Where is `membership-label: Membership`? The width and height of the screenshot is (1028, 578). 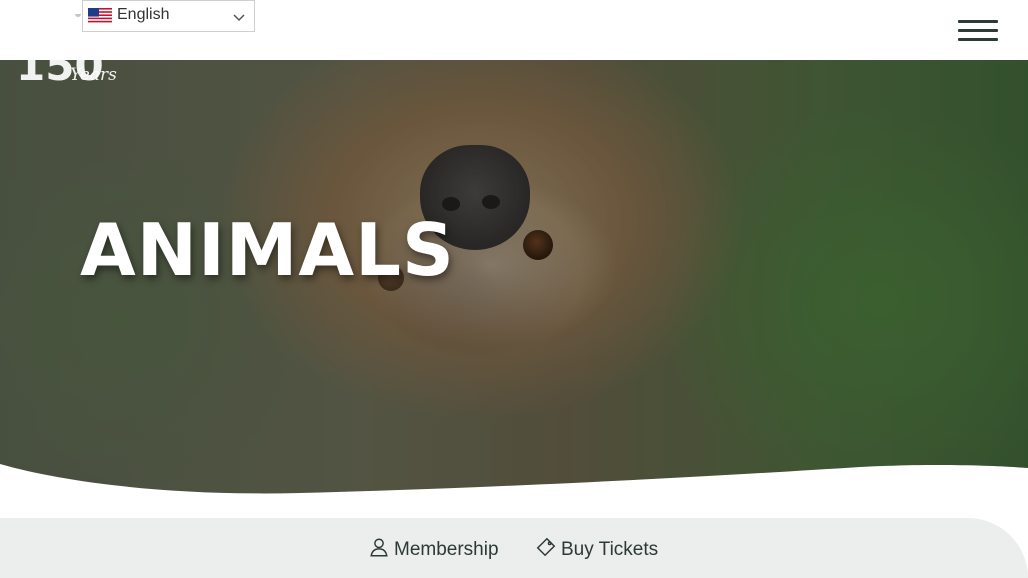
membership-label: Membership is located at coordinates (446, 549).